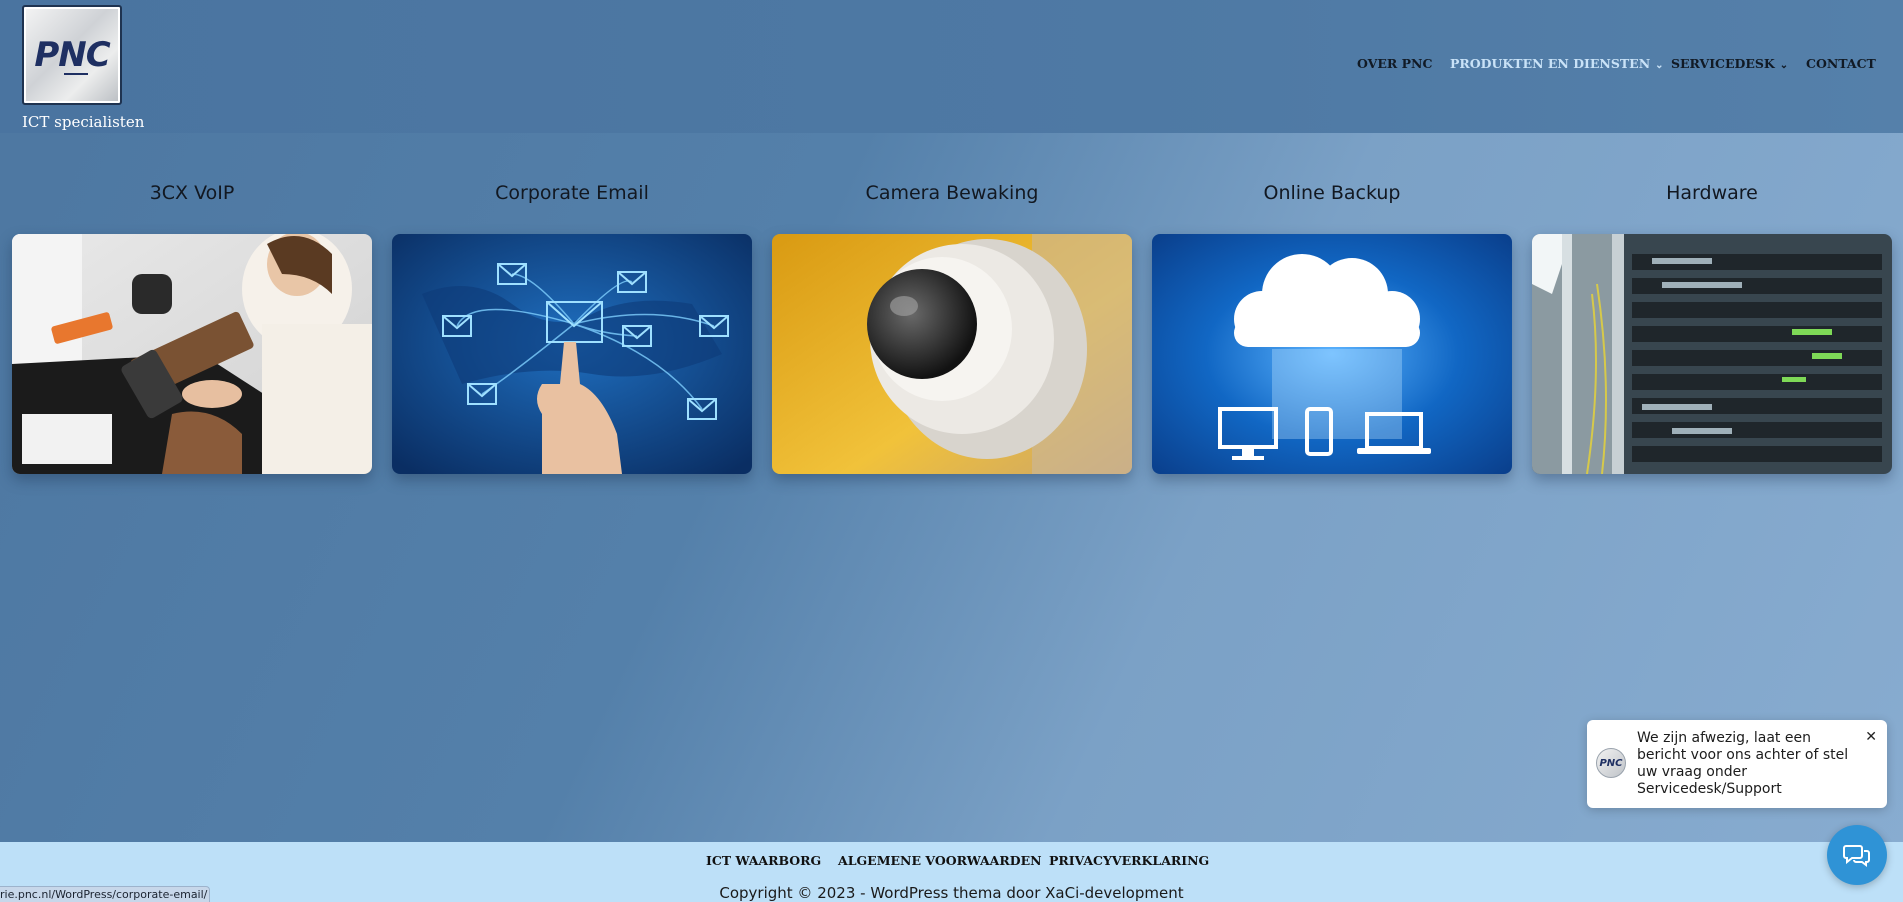  I want to click on nav-label: OVER PNC, so click(1395, 63).